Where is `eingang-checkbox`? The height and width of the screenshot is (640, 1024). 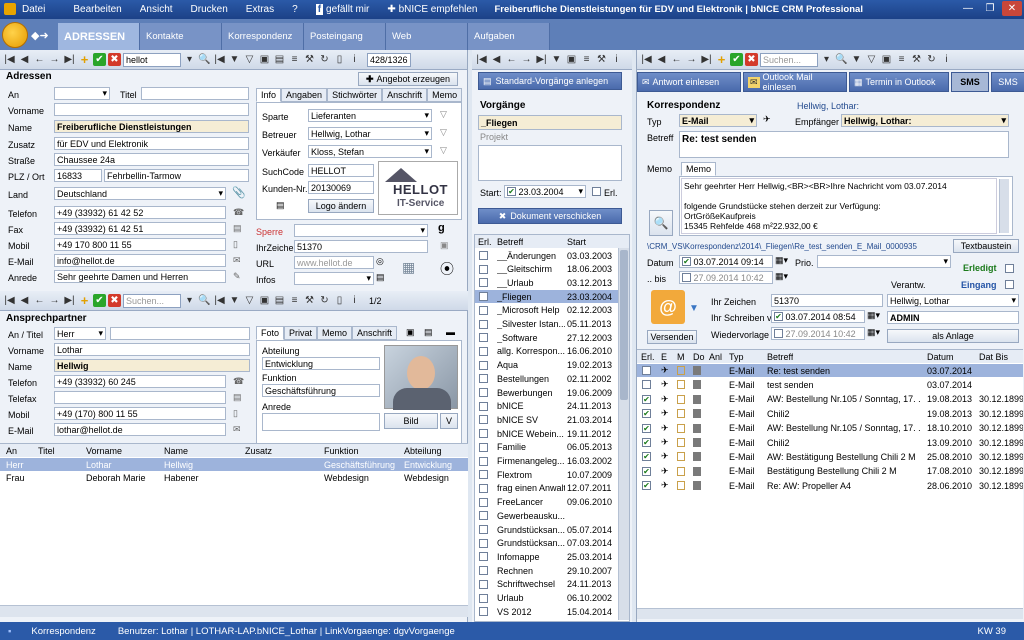
eingang-checkbox is located at coordinates (1009, 284).